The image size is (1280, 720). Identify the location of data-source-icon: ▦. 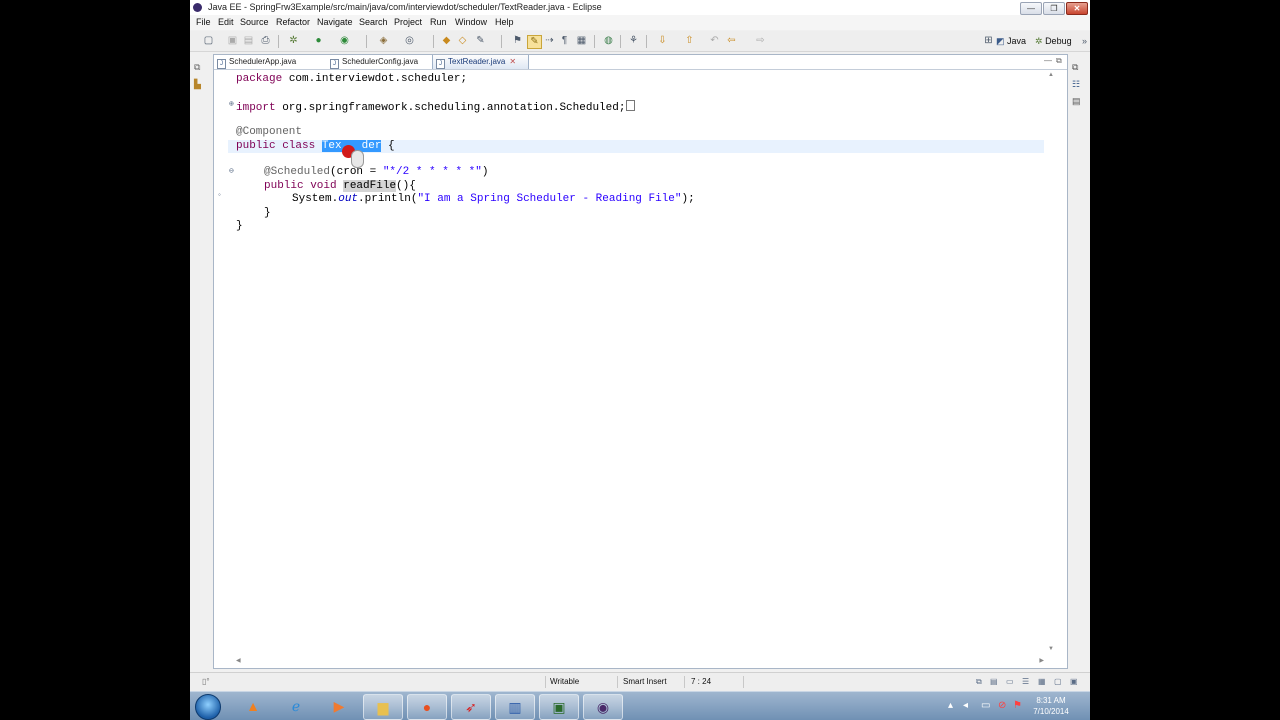
(1042, 682).